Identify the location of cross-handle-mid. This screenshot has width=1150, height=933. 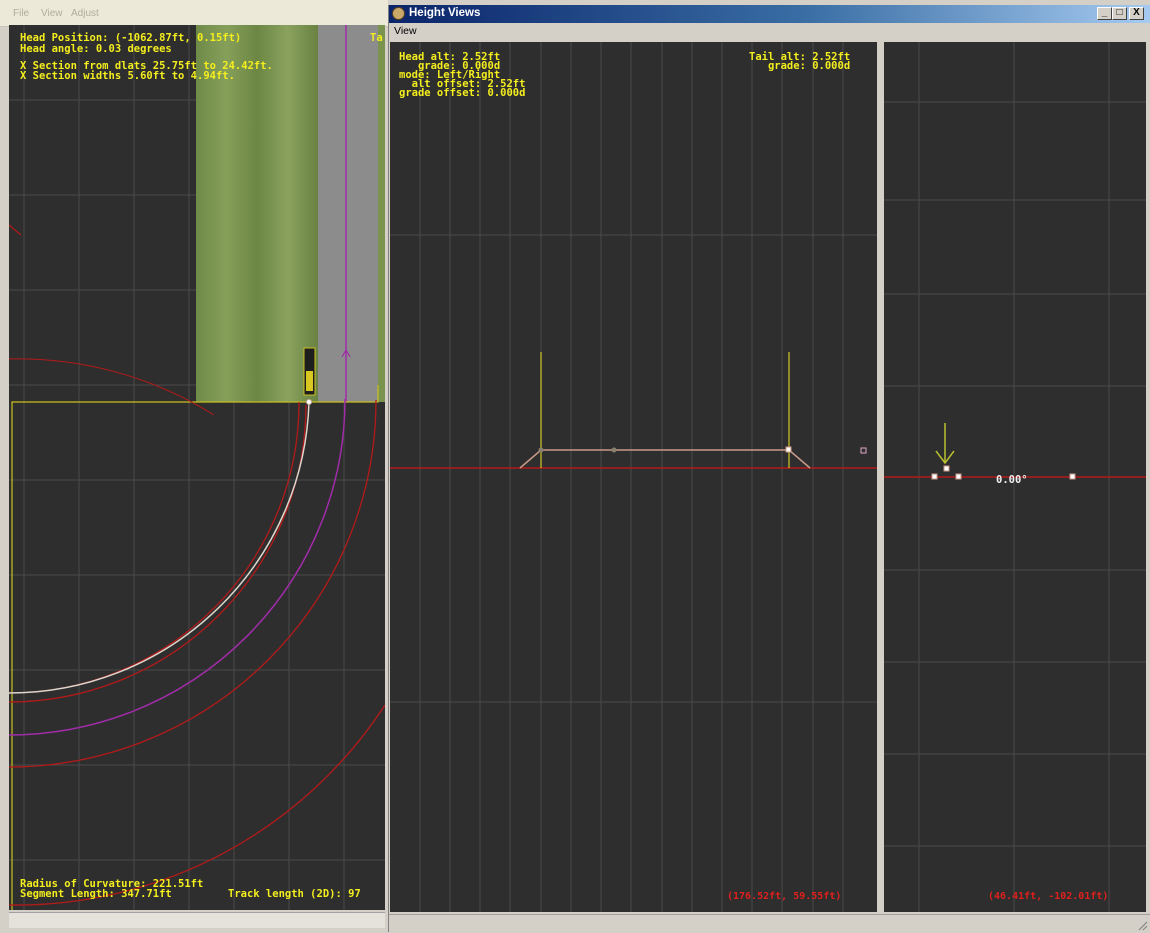
(958, 476).